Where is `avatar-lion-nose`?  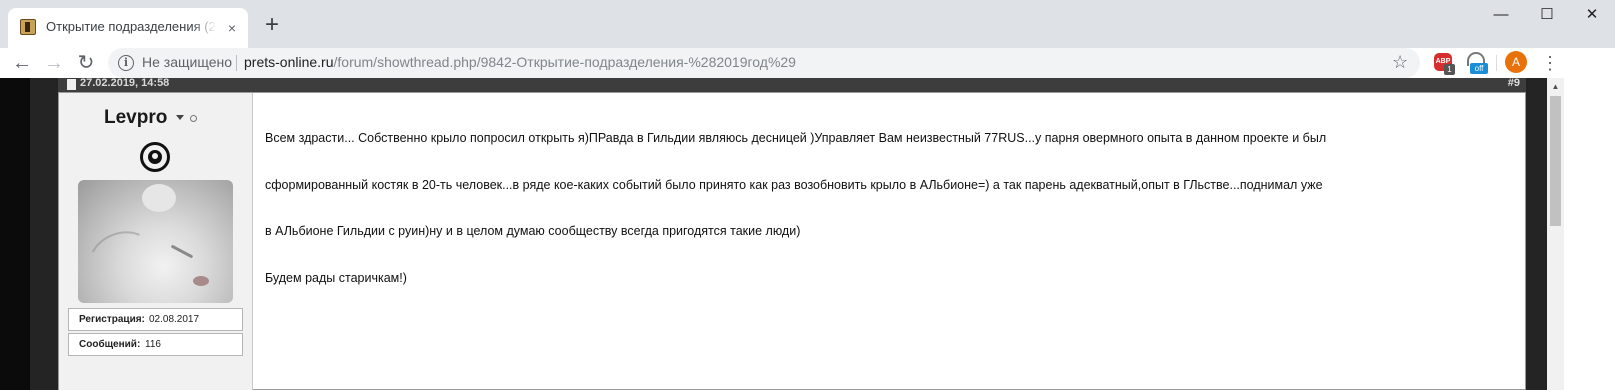
avatar-lion-nose is located at coordinates (201, 281).